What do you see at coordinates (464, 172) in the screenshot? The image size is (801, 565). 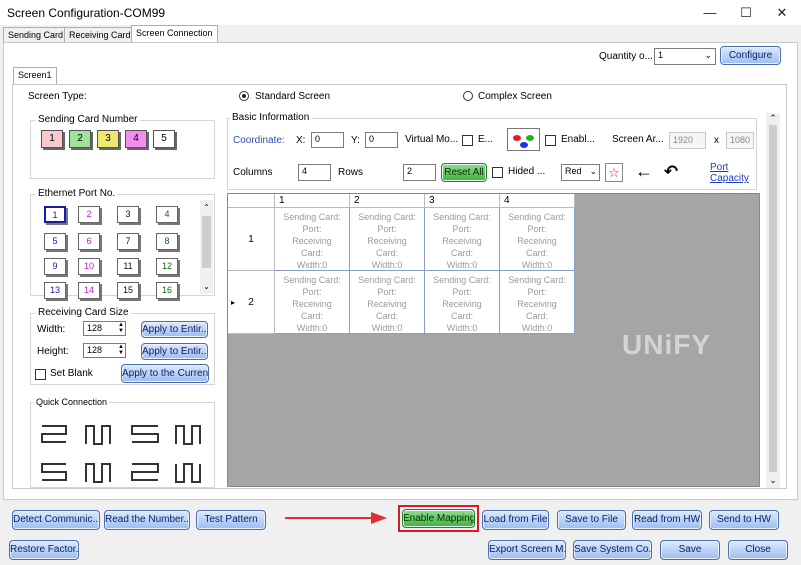 I see `reset-all-button: Reset All` at bounding box center [464, 172].